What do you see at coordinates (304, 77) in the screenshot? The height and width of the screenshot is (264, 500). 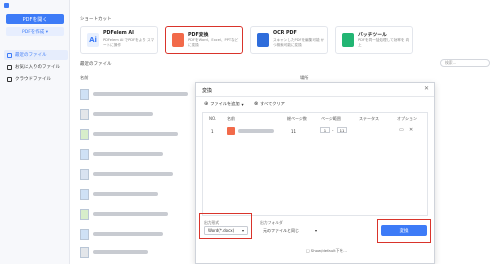 I see `column-location: 場所` at bounding box center [304, 77].